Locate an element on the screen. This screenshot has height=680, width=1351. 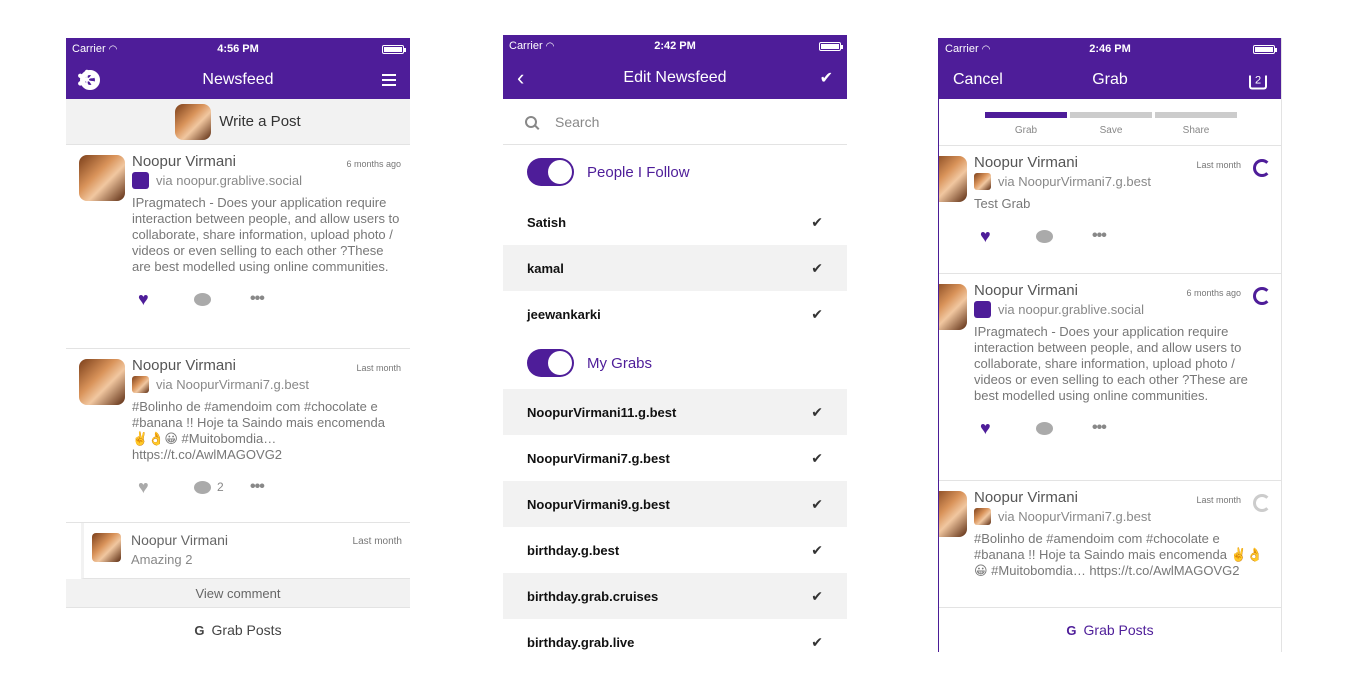
section-my-grabs: My Grabs is located at coordinates (675, 363).